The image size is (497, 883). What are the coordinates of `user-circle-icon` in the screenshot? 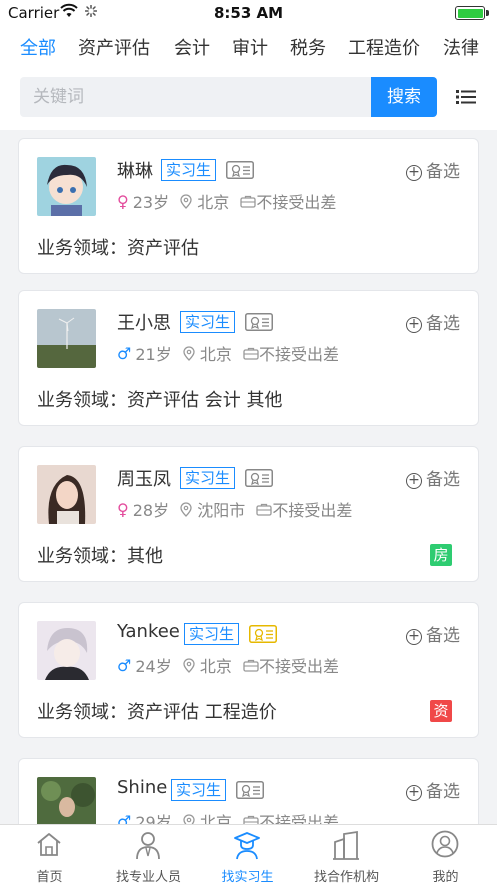 It's located at (445, 844).